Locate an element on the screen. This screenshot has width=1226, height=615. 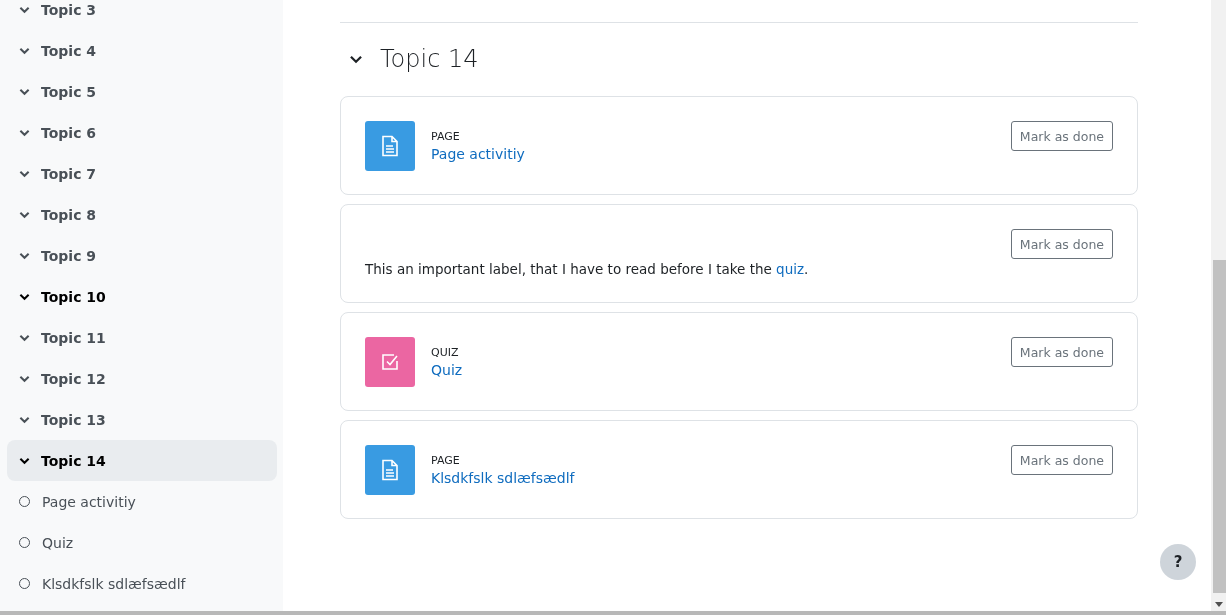
section-label: Topic 12 is located at coordinates (73, 378).